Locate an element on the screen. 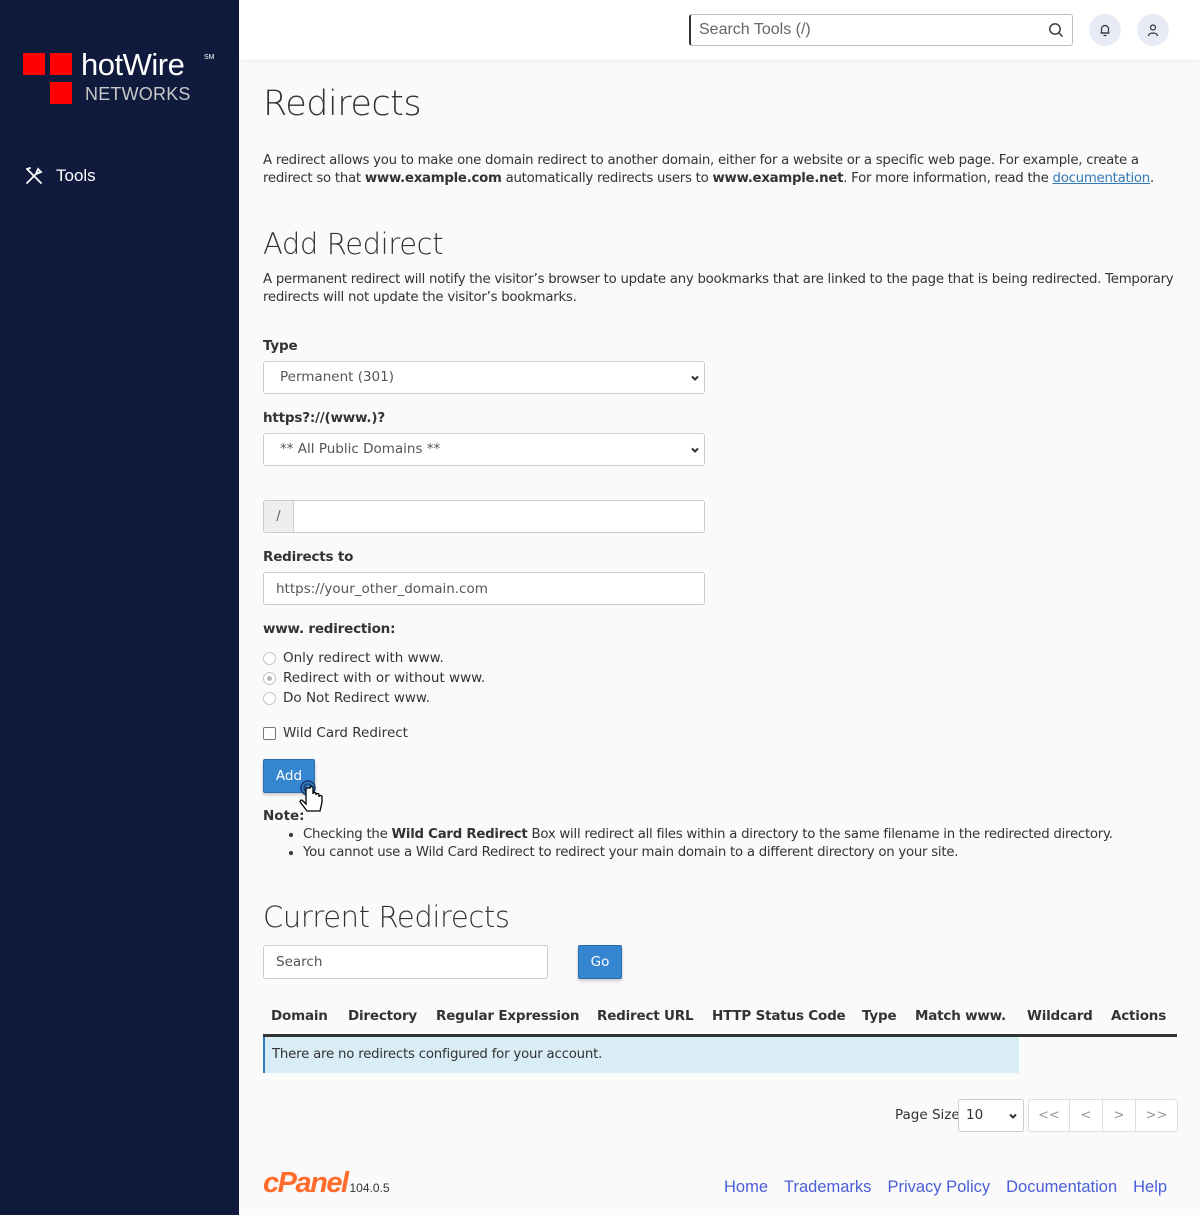  radio-label: Only redirect with www. is located at coordinates (363, 658).